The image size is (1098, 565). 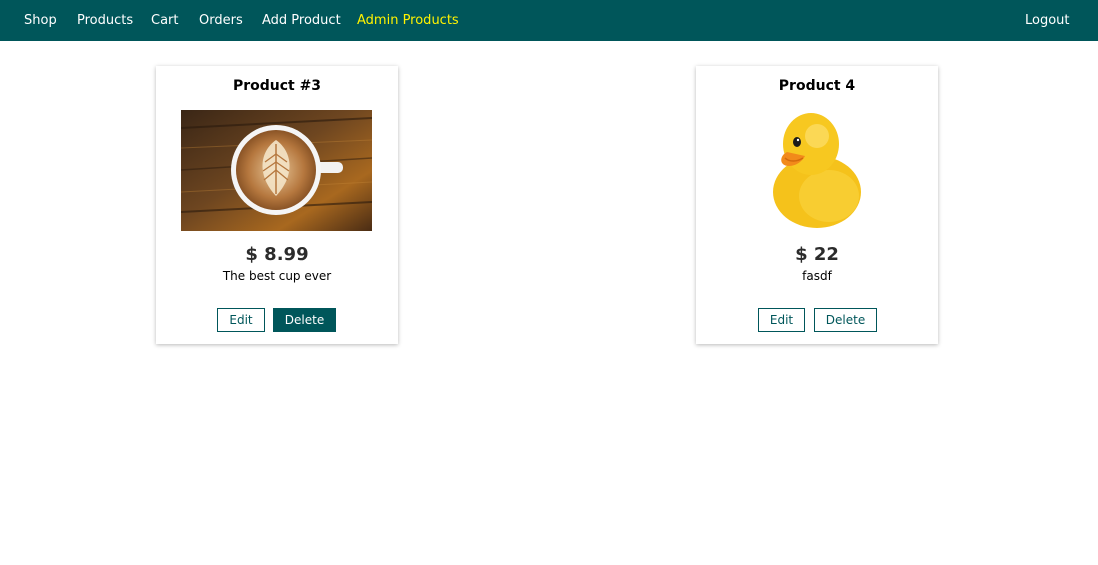 What do you see at coordinates (816, 170) in the screenshot?
I see `rubber-duck-image` at bounding box center [816, 170].